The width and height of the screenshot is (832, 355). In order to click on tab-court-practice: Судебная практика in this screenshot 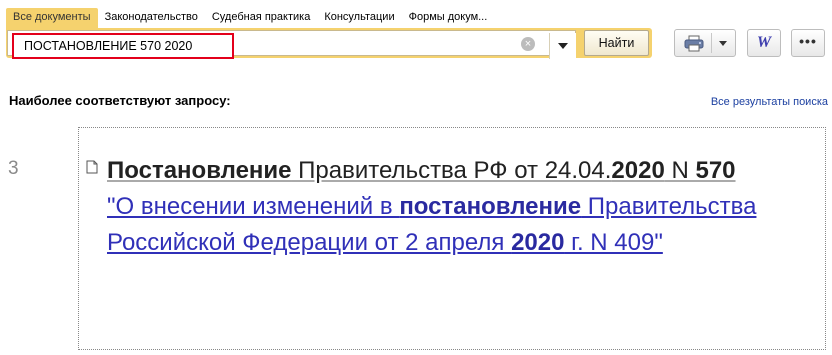, I will do `click(261, 18)`.